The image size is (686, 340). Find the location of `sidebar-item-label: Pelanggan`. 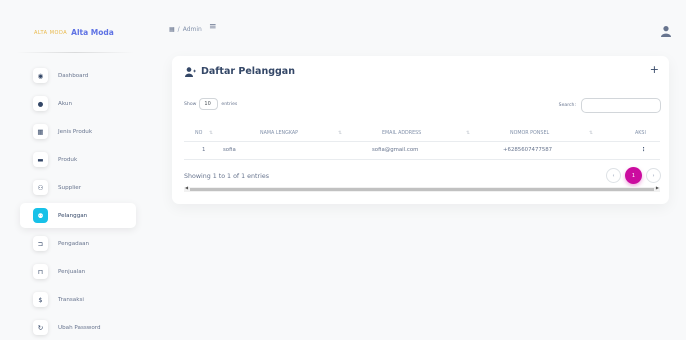

sidebar-item-label: Pelanggan is located at coordinates (73, 215).